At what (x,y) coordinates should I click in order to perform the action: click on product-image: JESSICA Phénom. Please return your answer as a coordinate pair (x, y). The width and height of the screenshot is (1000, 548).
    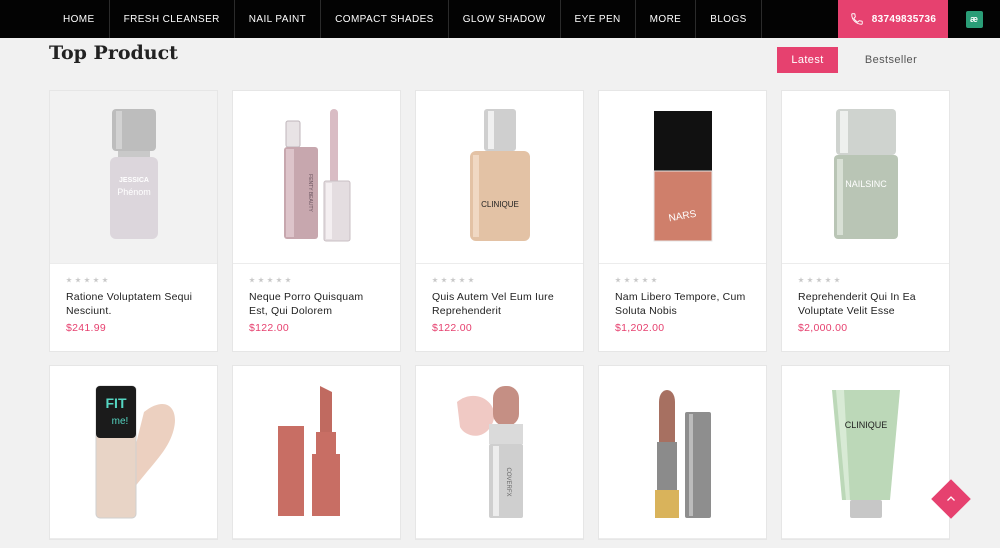
    Looking at the image, I should click on (133, 177).